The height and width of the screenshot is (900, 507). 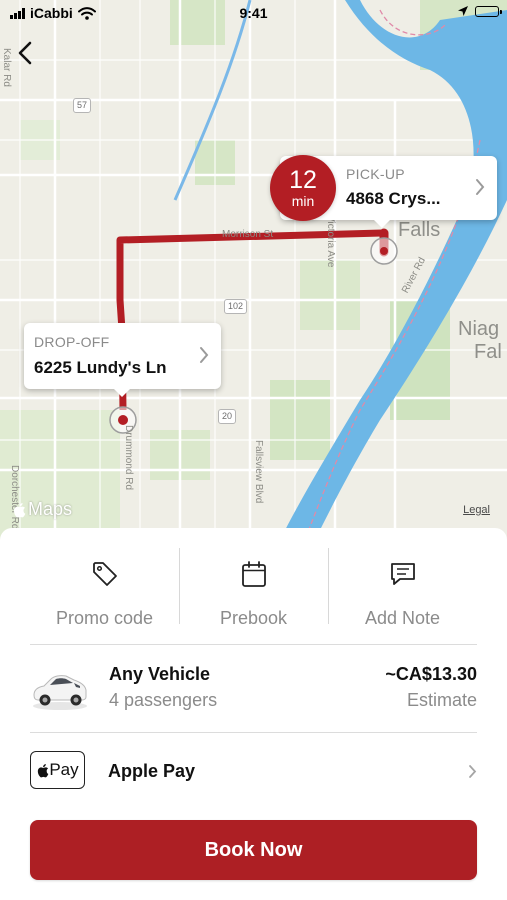 I want to click on maps-label: Maps, so click(x=50, y=509).